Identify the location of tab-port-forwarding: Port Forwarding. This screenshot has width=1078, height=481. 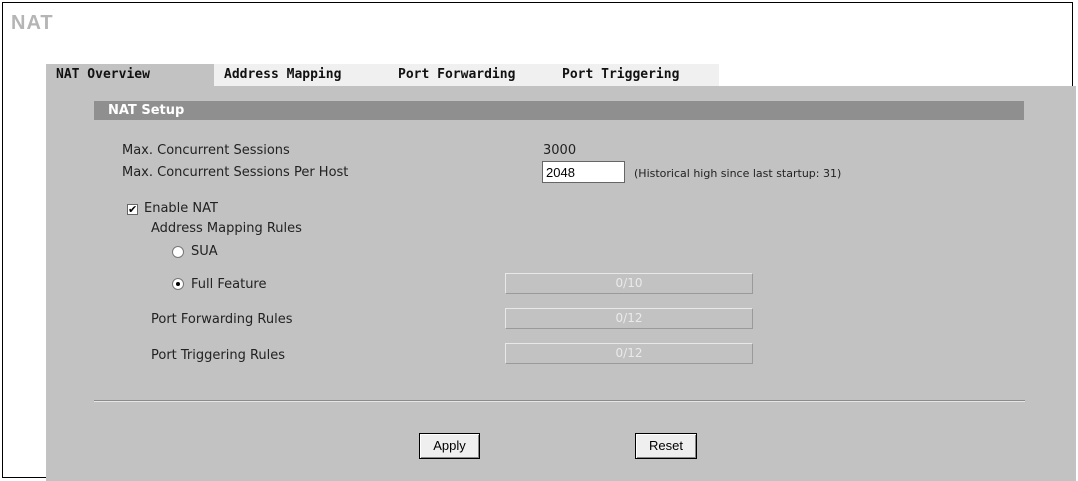
(470, 75).